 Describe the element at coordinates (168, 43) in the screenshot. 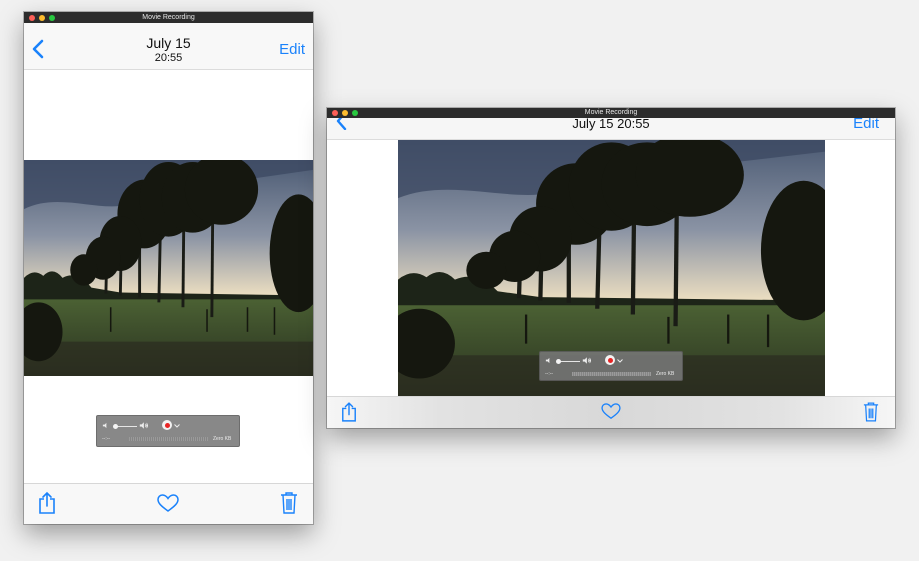

I see `nav-title: July 15` at that location.